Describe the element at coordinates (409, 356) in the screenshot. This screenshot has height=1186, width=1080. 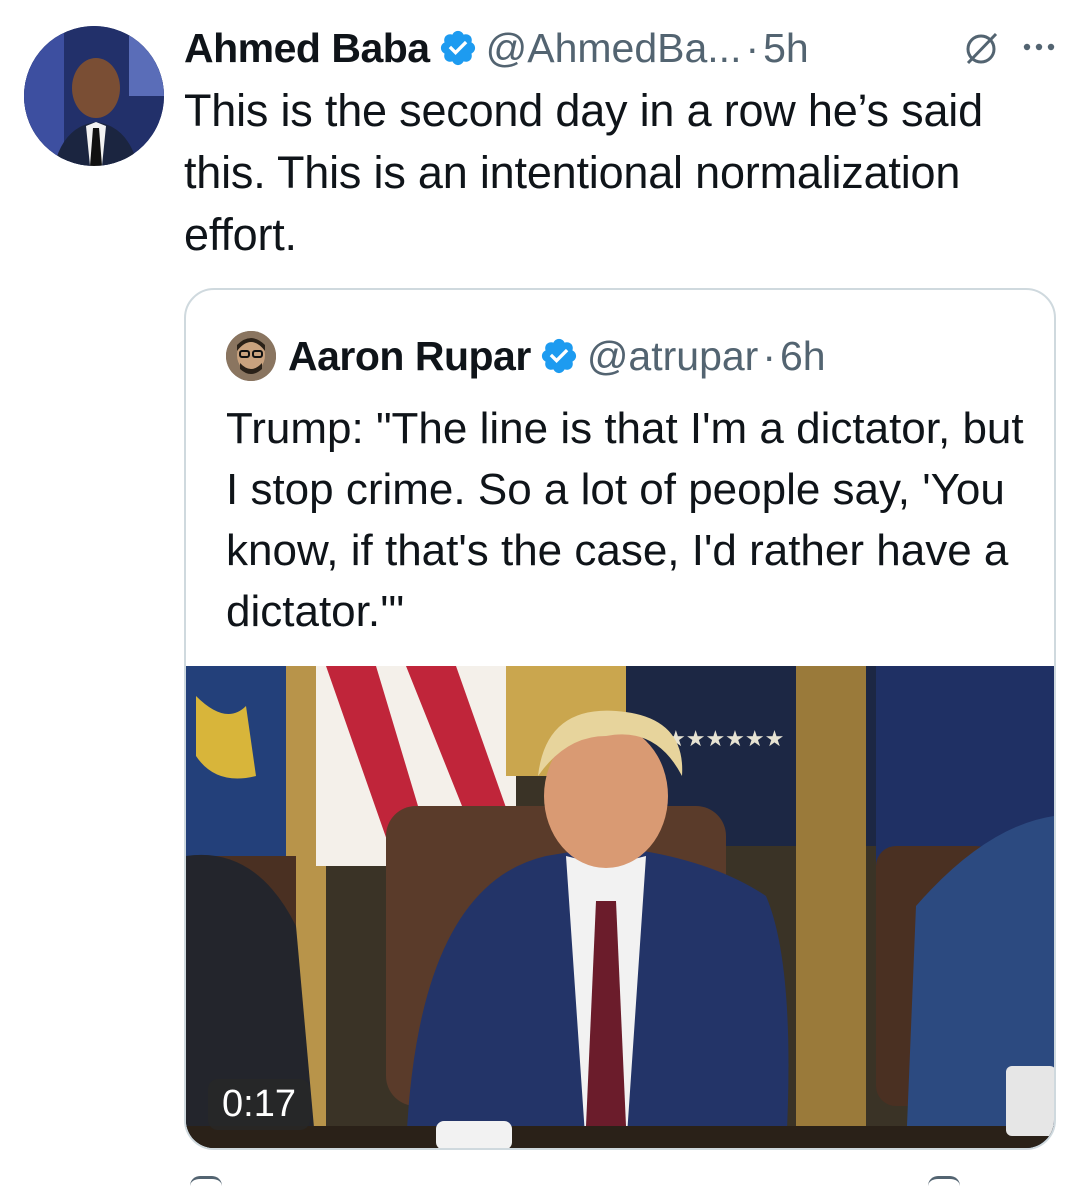
I see `quote-author-name: Aaron Rupar` at that location.